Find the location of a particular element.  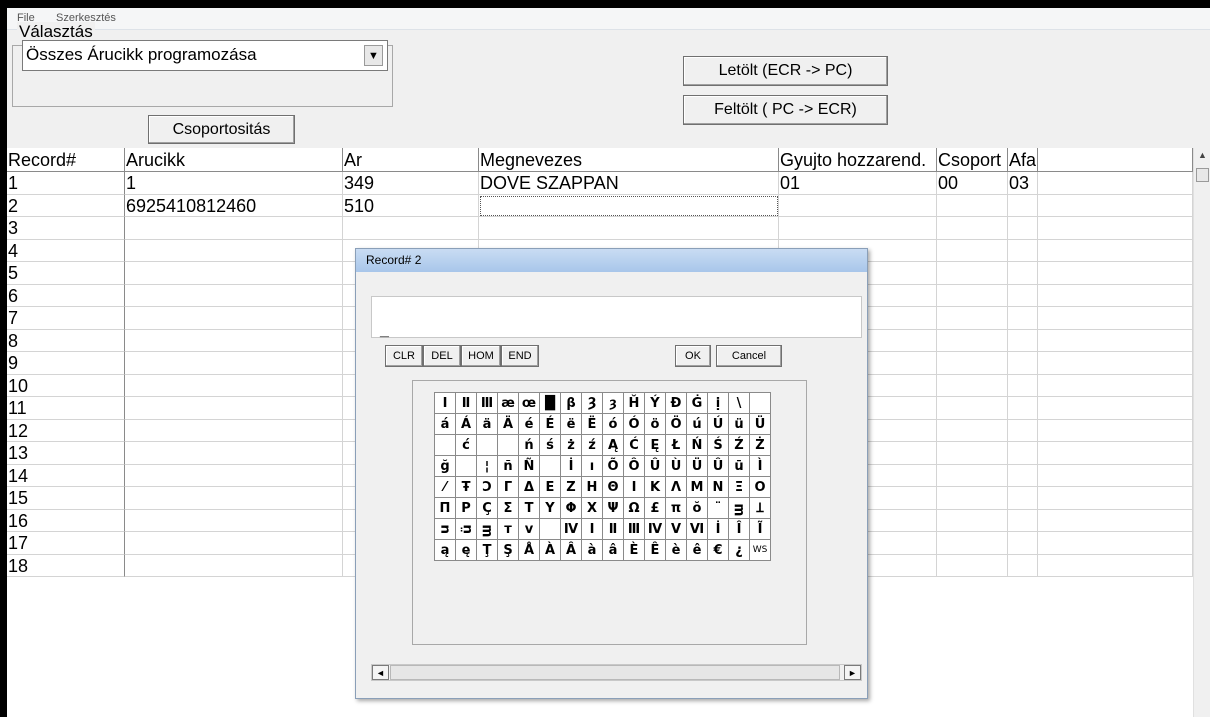

hom-button: HOM is located at coordinates (481, 356).